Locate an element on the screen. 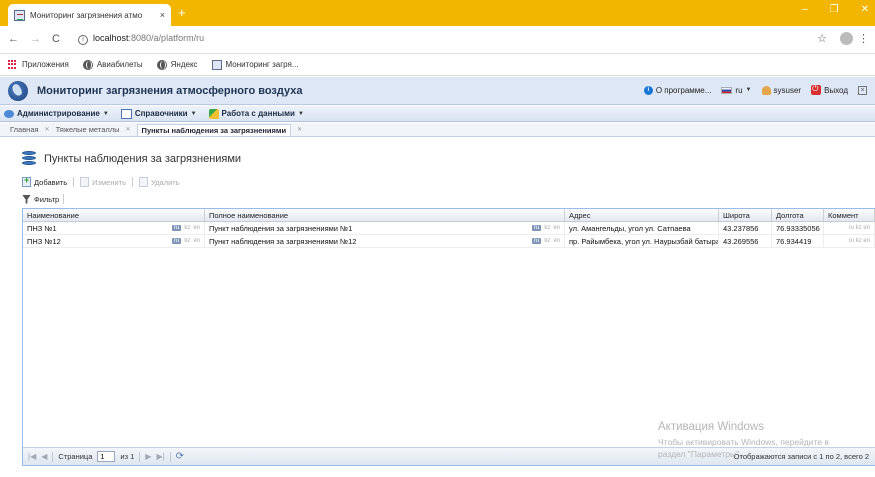 This screenshot has height=477, width=875. first-page-icon: |◀ is located at coordinates (32, 456).